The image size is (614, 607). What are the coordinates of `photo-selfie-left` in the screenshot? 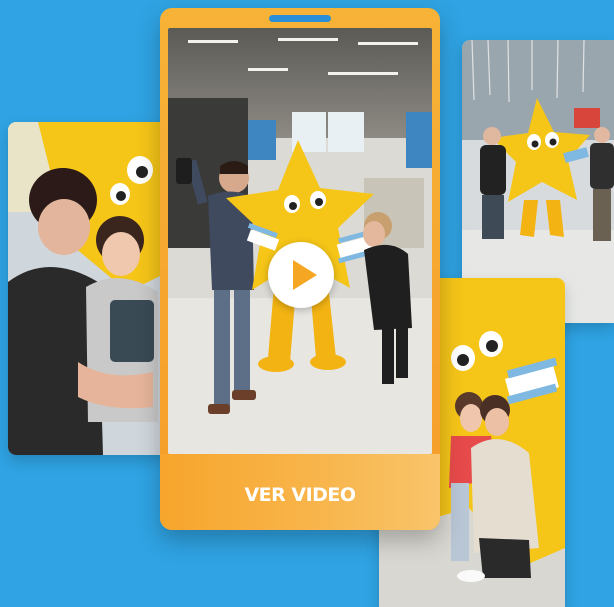 It's located at (88, 288).